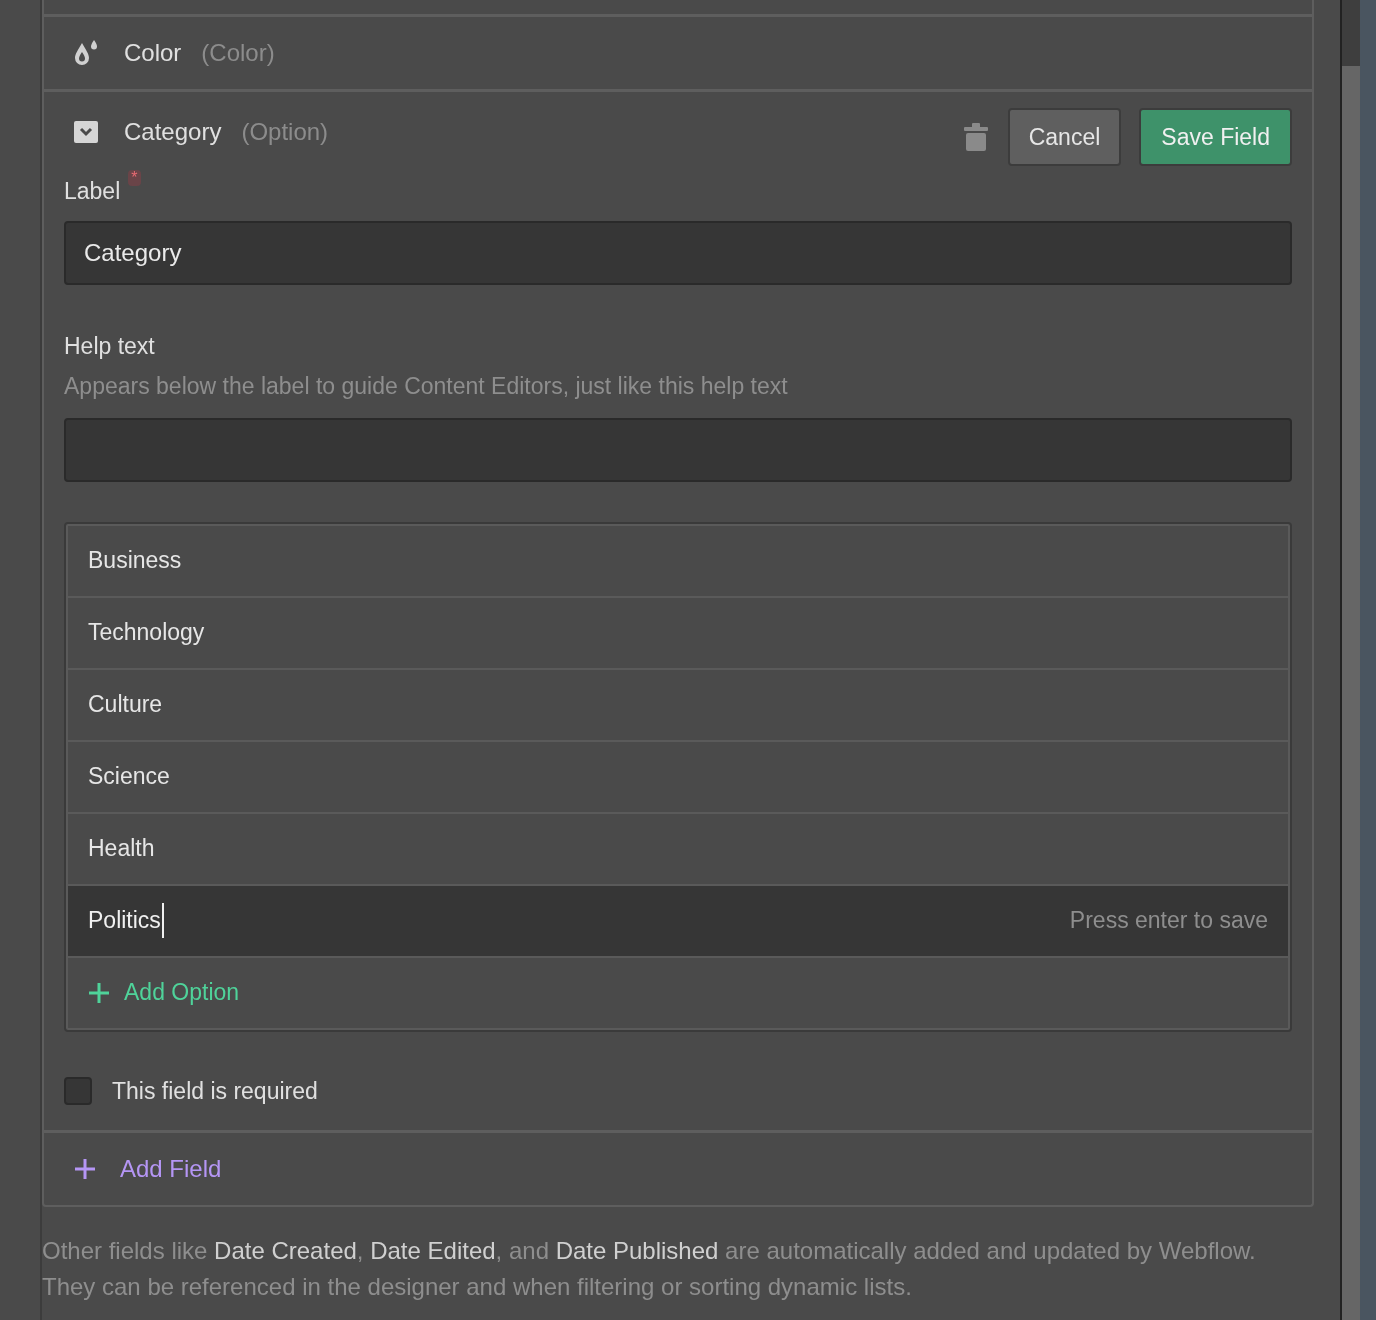  What do you see at coordinates (975, 137) in the screenshot?
I see `trash-icon` at bounding box center [975, 137].